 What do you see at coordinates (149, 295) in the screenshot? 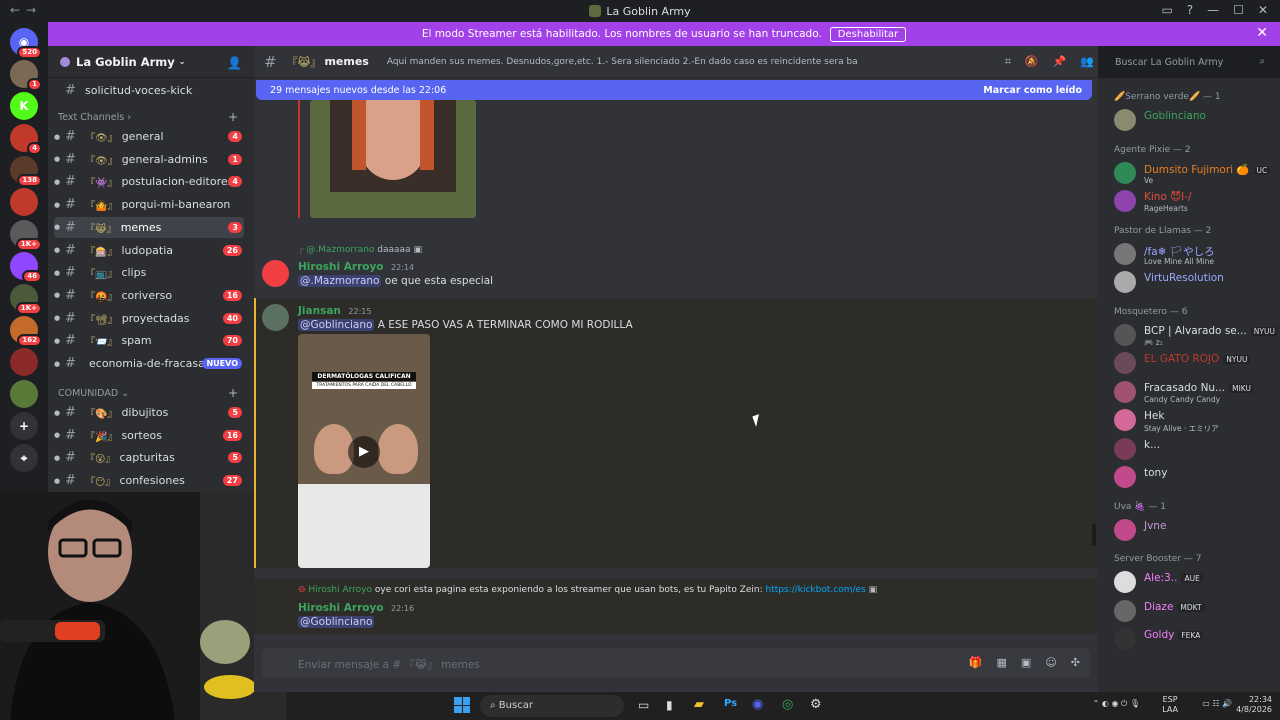
I see `channel-coriverso: ● # 『🤬』 coriverso 16` at bounding box center [149, 295].